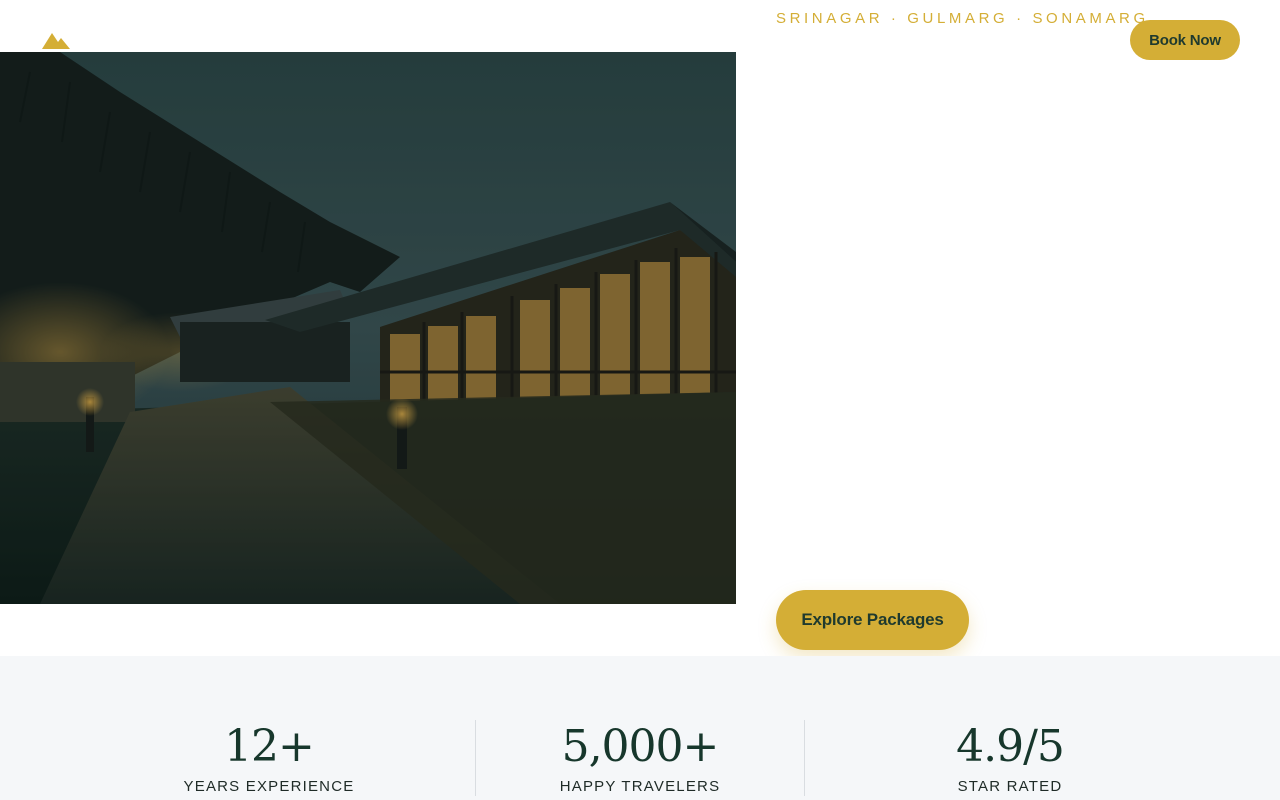 Image resolution: width=1280 pixels, height=800 pixels. What do you see at coordinates (1010, 786) in the screenshot?
I see `stat-label: STAR RATED` at bounding box center [1010, 786].